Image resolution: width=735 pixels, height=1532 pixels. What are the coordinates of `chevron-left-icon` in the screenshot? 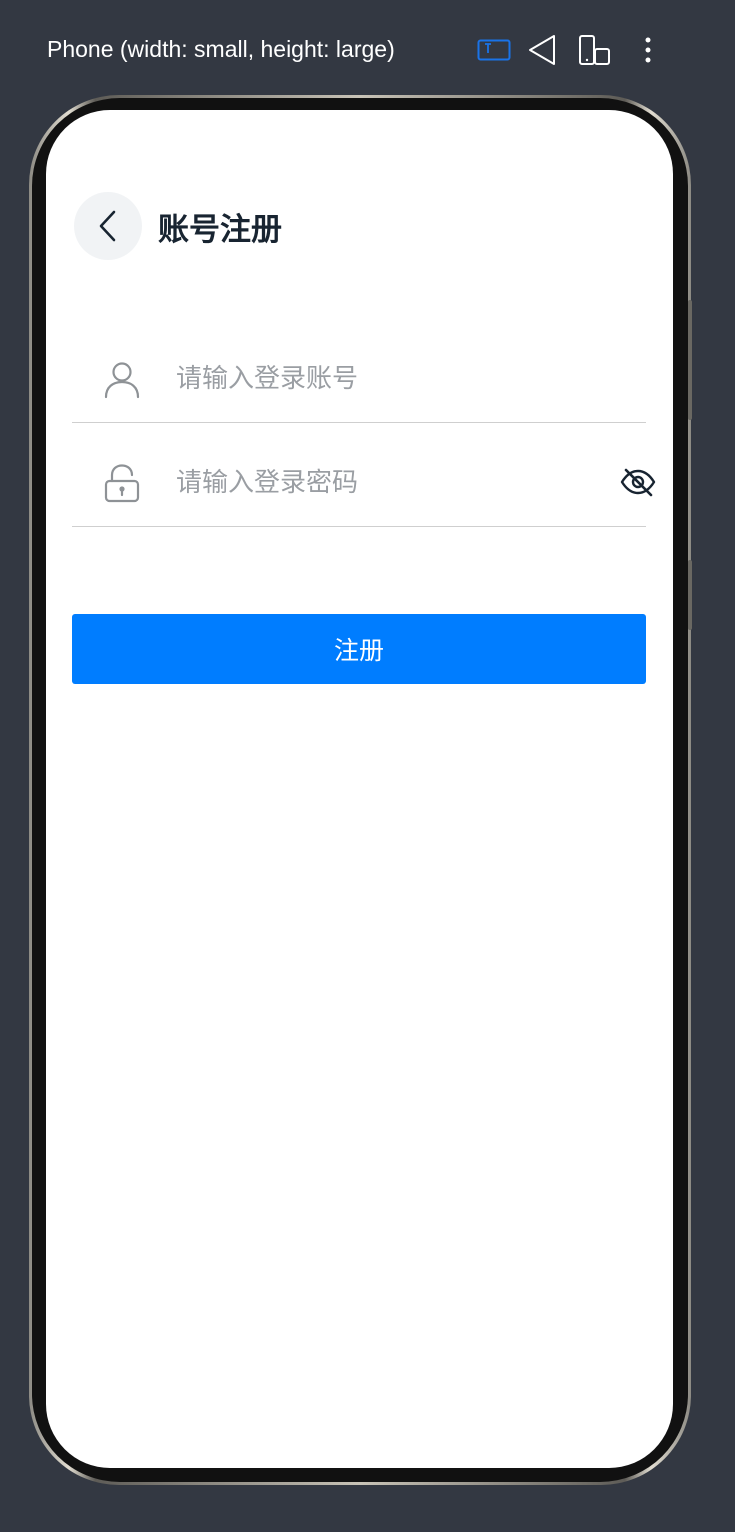 It's located at (107, 226).